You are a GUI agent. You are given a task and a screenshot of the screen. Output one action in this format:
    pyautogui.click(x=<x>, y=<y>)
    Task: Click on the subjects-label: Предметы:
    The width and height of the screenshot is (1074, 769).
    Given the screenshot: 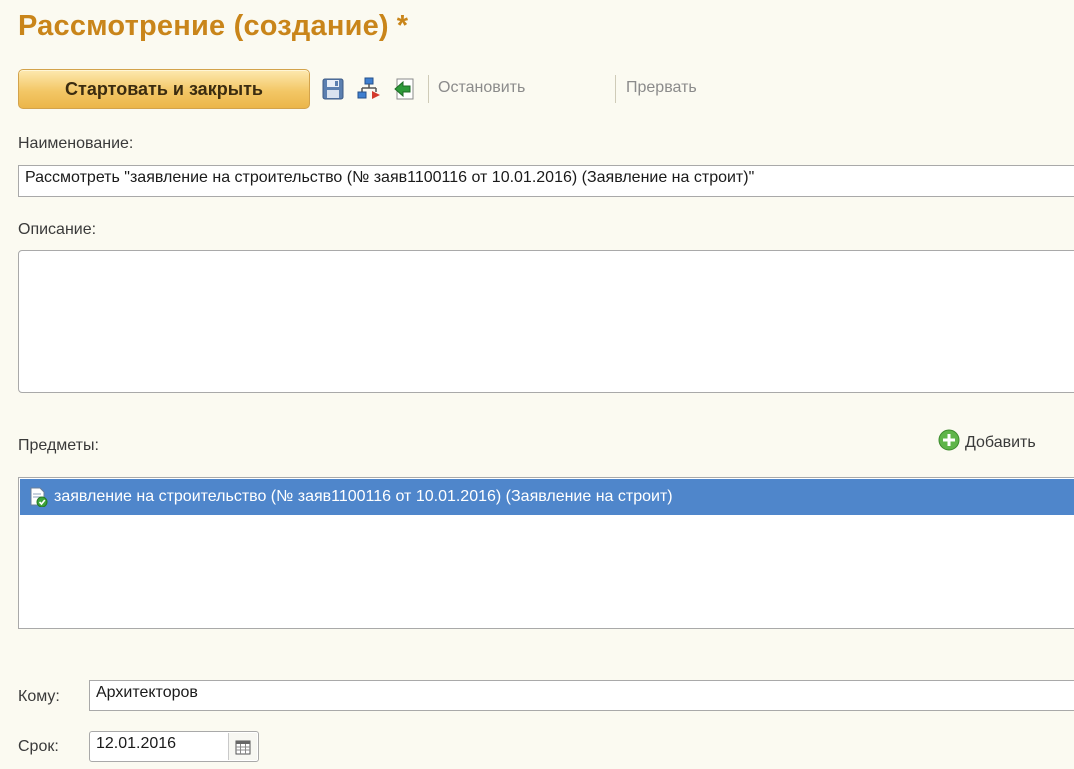 What is the action you would take?
    pyautogui.click(x=58, y=445)
    